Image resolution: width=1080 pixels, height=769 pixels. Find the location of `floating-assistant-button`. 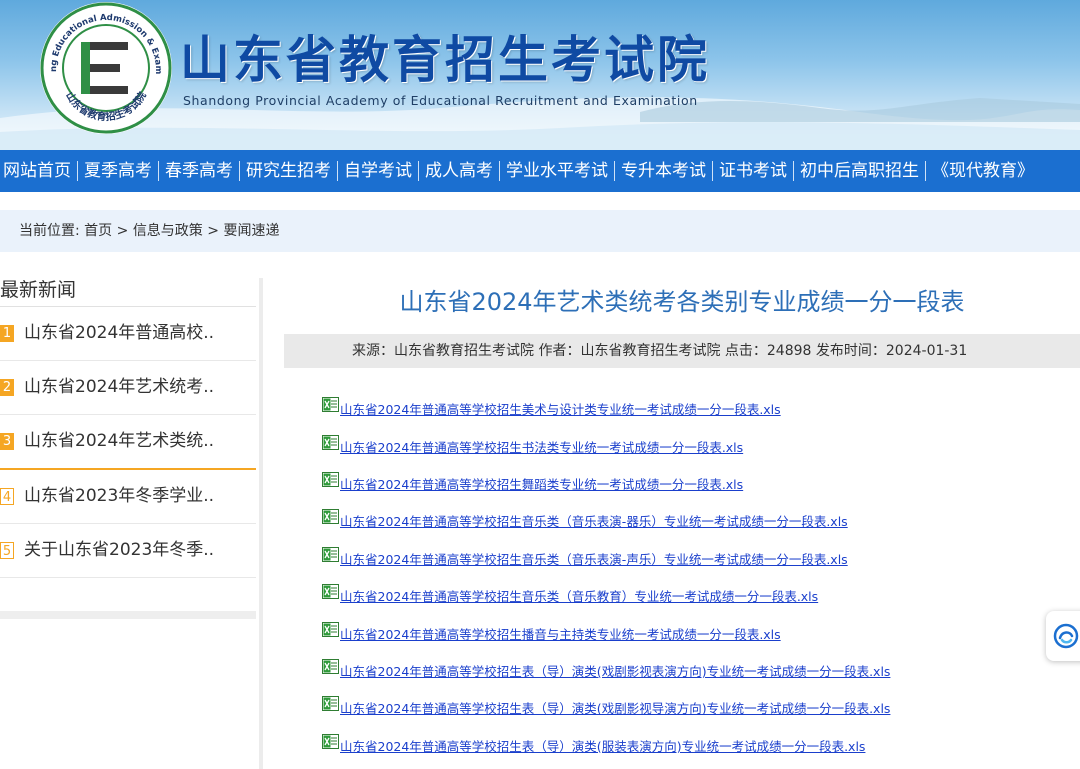

floating-assistant-button is located at coordinates (1063, 636).